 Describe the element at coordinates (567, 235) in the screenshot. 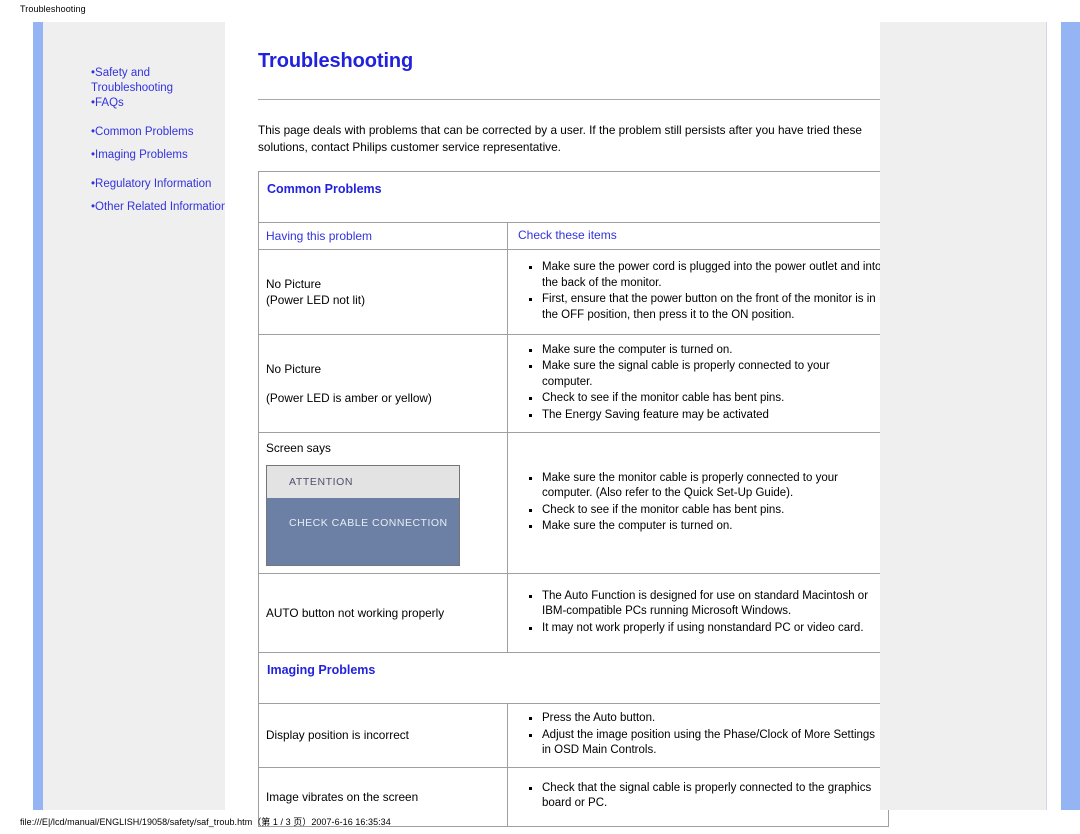

I see `column-header-checks: Check these items` at that location.